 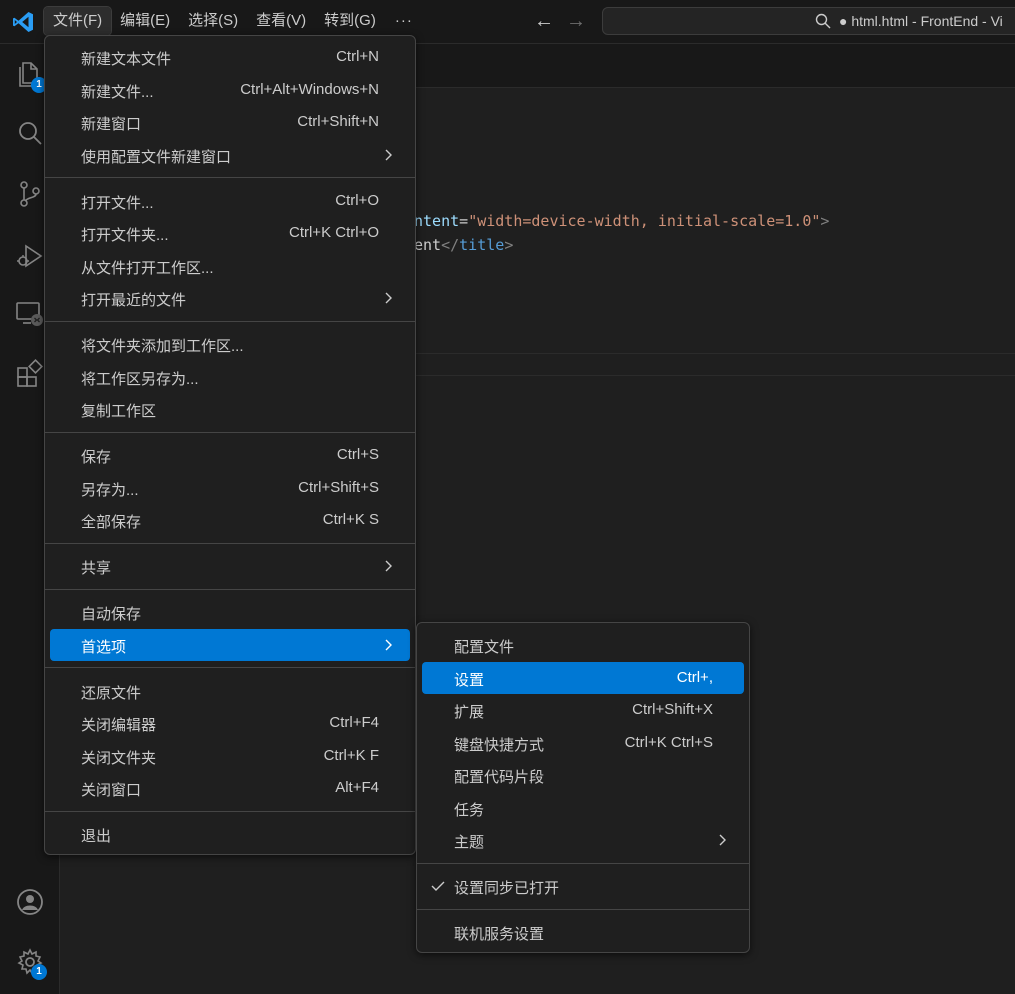 What do you see at coordinates (111, 614) in the screenshot?
I see `menu-item-label: 自动保存` at bounding box center [111, 614].